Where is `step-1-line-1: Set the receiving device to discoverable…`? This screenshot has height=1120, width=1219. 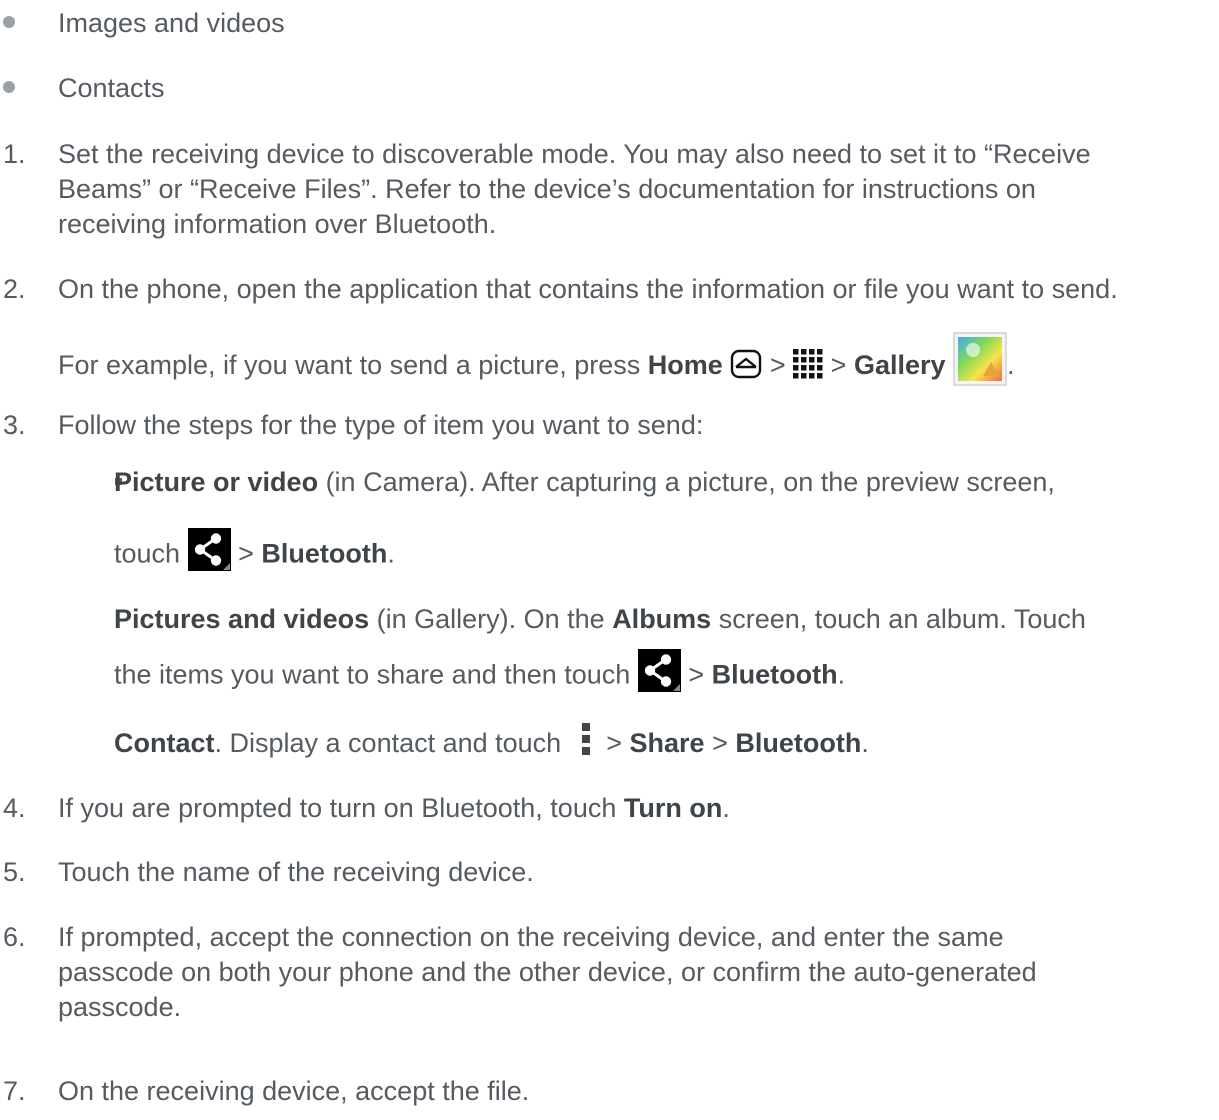 step-1-line-1: Set the receiving device to discoverable… is located at coordinates (574, 154).